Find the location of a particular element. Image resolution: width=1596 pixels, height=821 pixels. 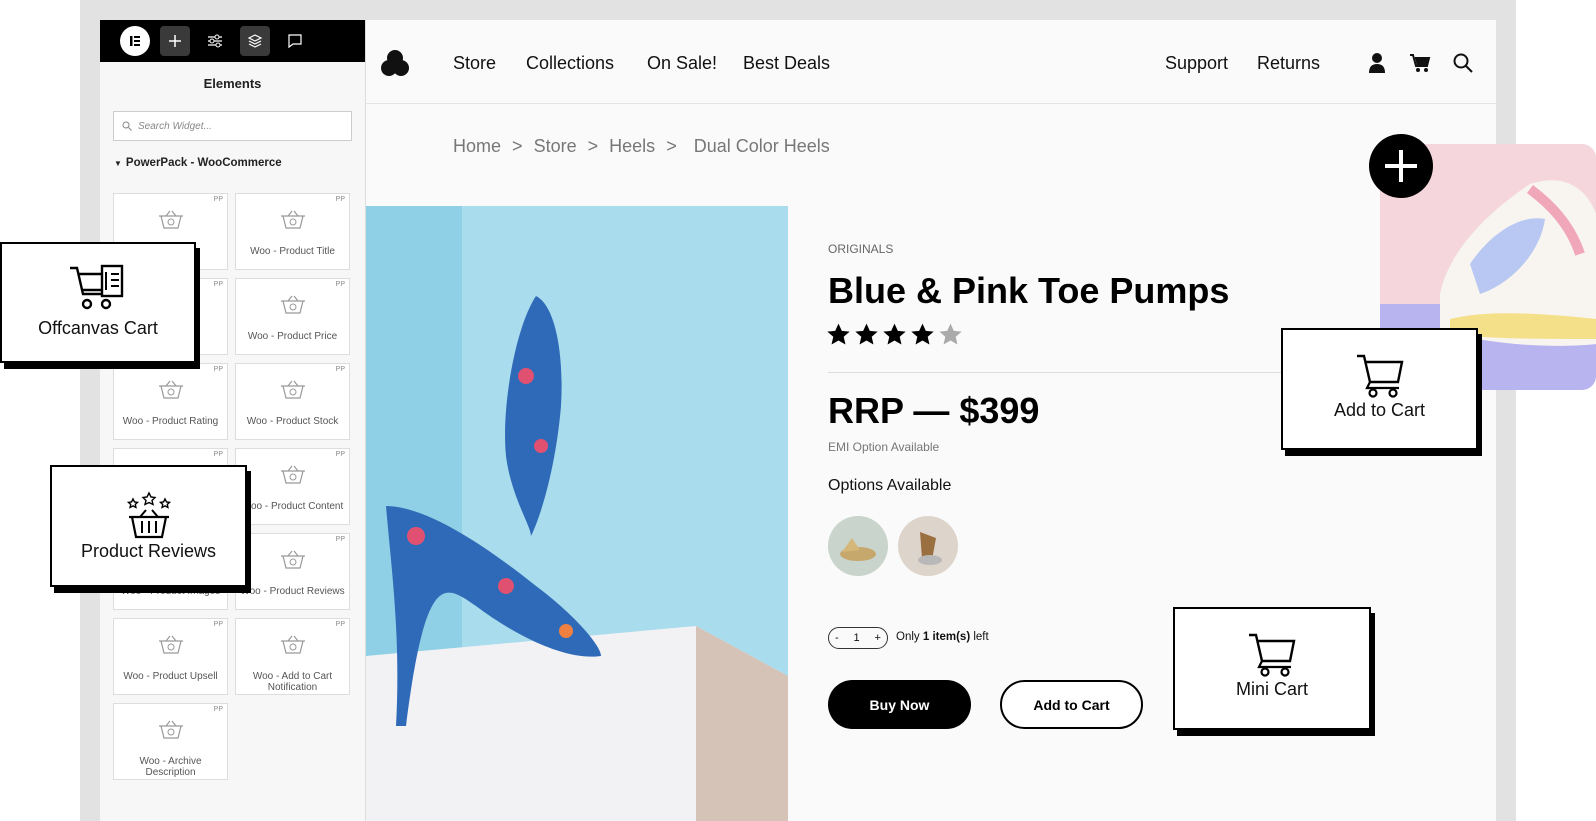

widget-tile: PP Woo - Product Reviews is located at coordinates (292, 571).